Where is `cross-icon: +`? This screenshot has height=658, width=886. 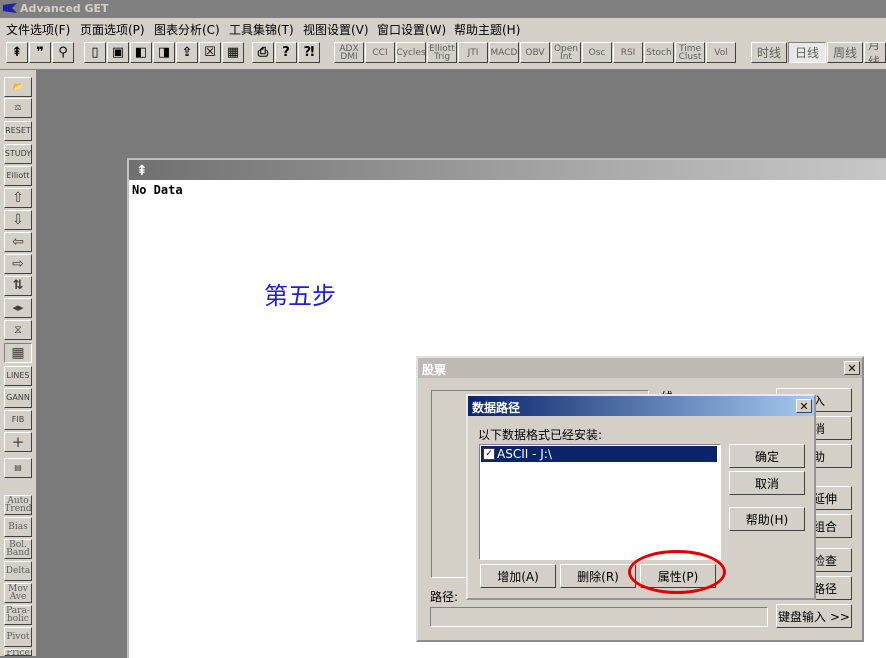 cross-icon: + is located at coordinates (18, 442).